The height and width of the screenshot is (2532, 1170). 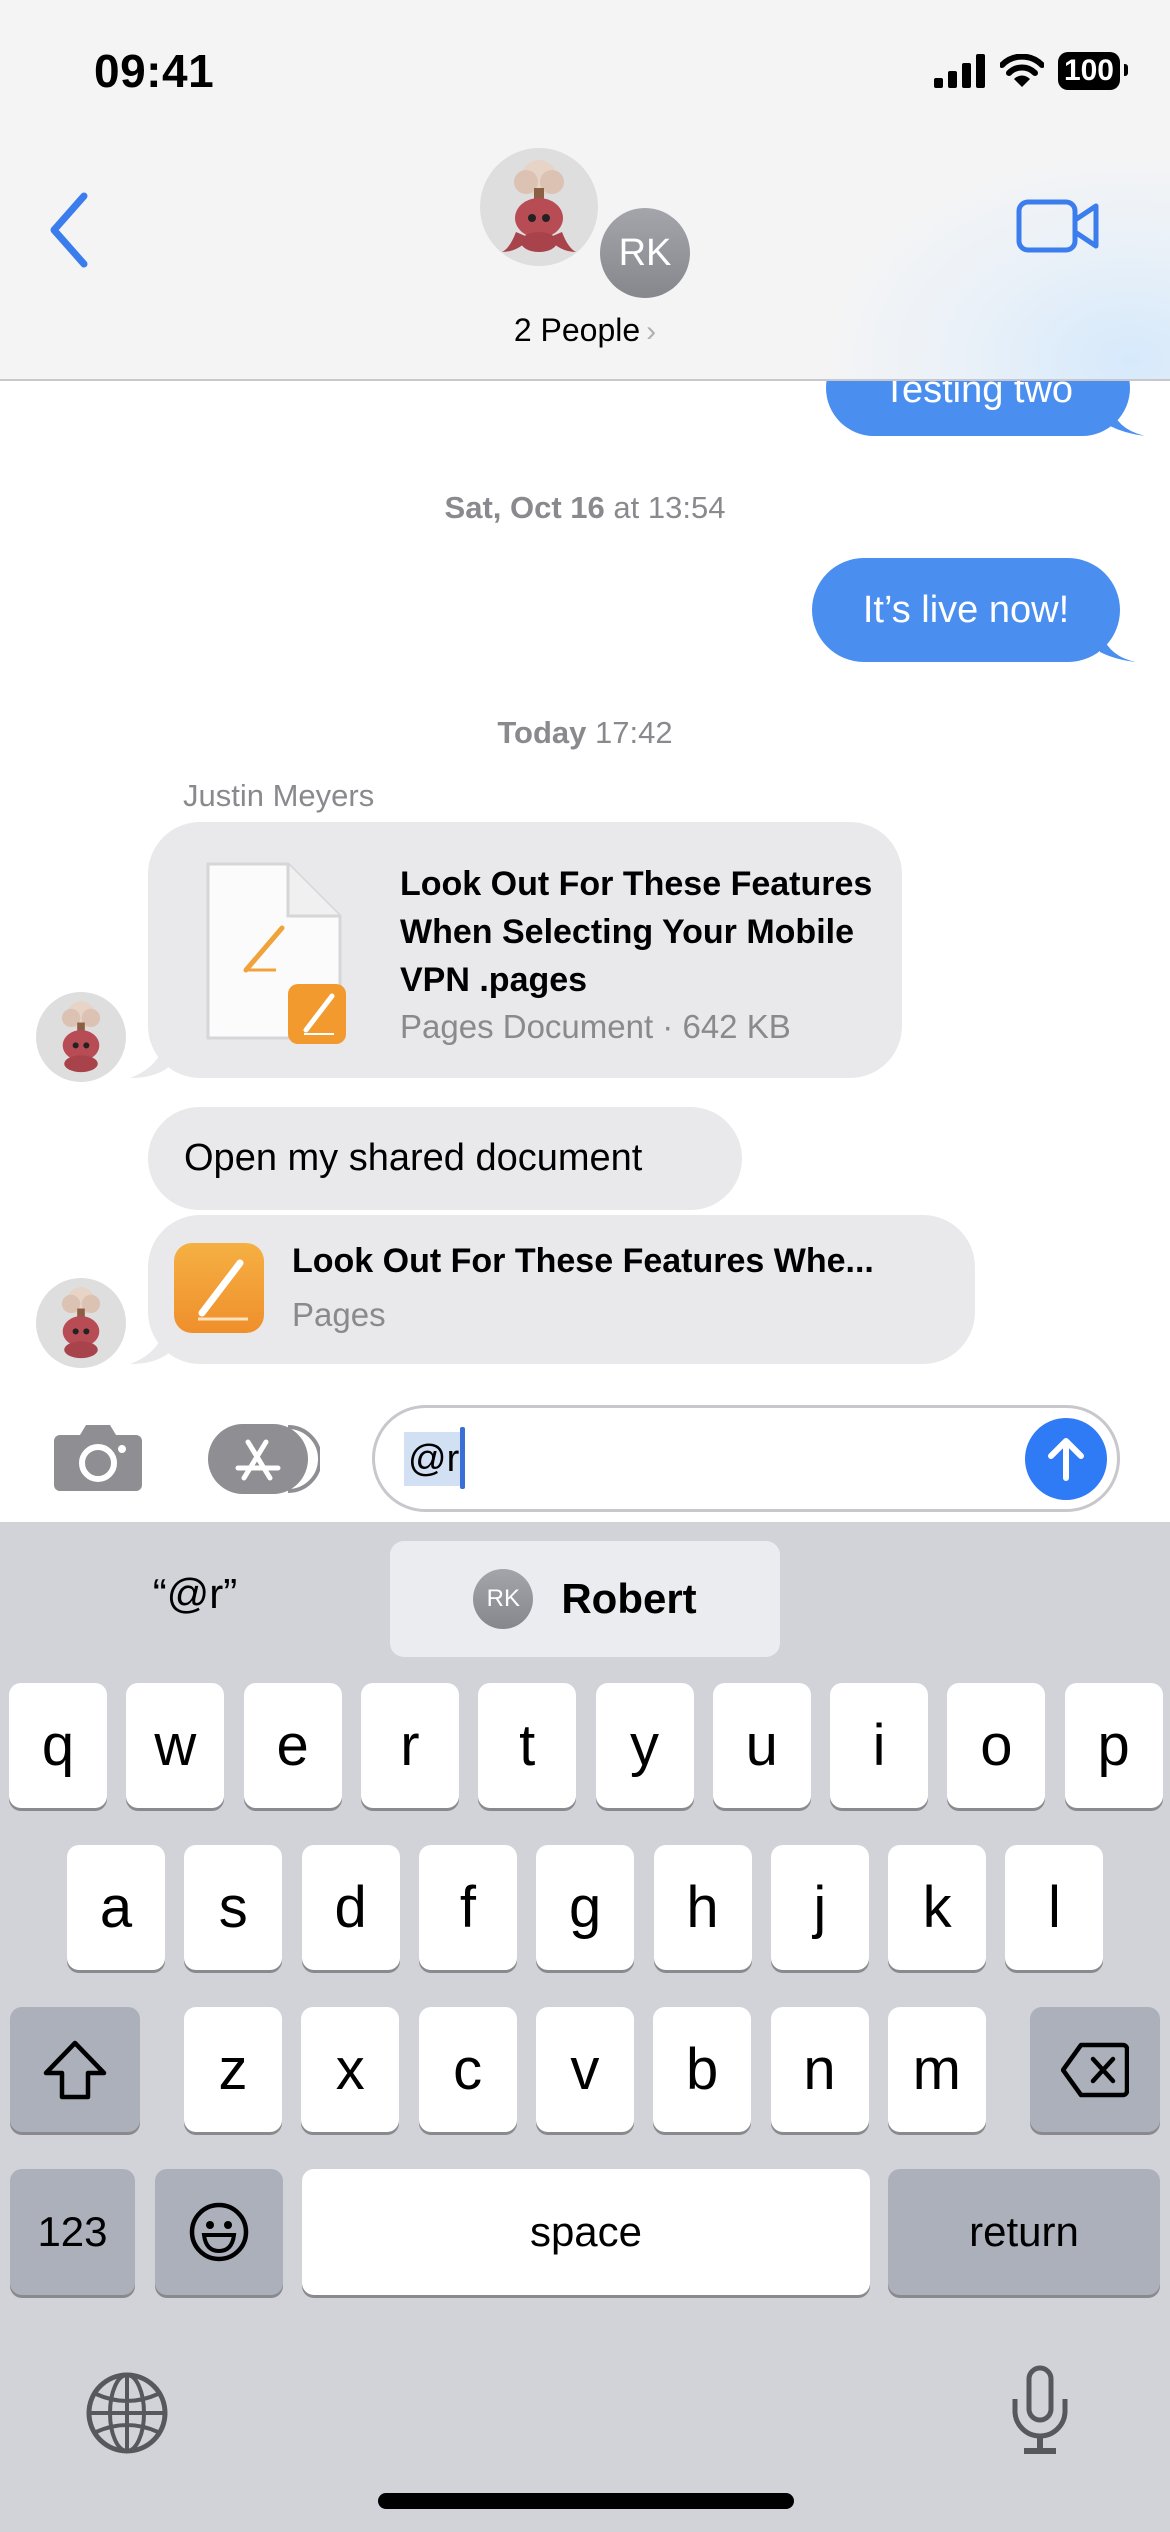 I want to click on timestamp: Today 17:42, so click(x=585, y=733).